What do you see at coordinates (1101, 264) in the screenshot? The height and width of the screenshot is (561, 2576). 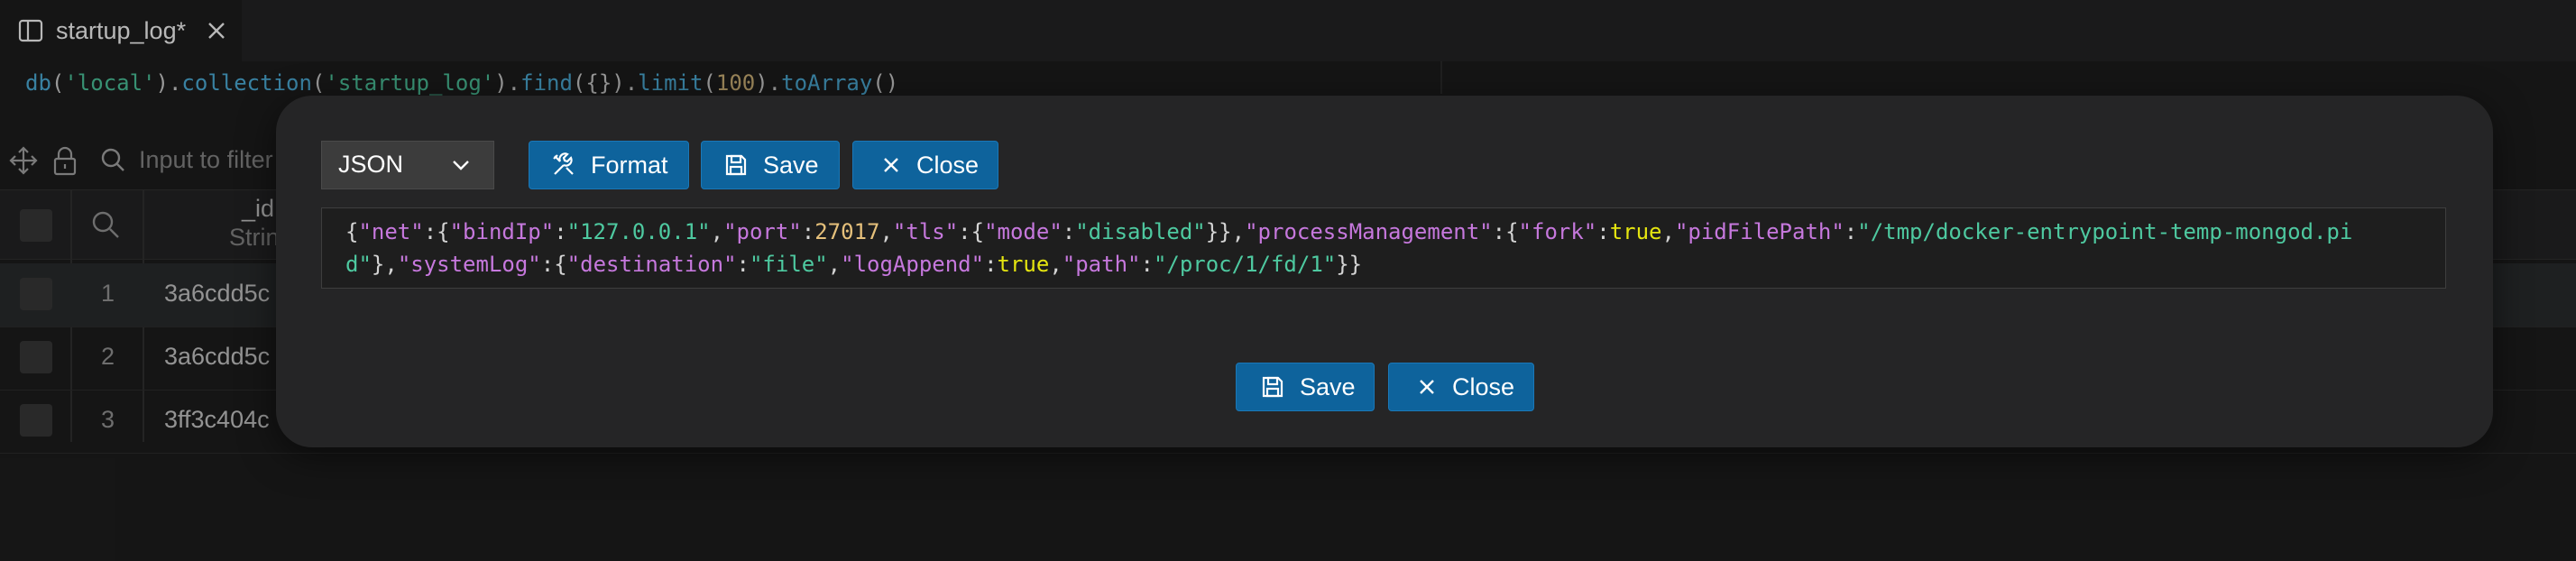 I see `json-token: "path"` at bounding box center [1101, 264].